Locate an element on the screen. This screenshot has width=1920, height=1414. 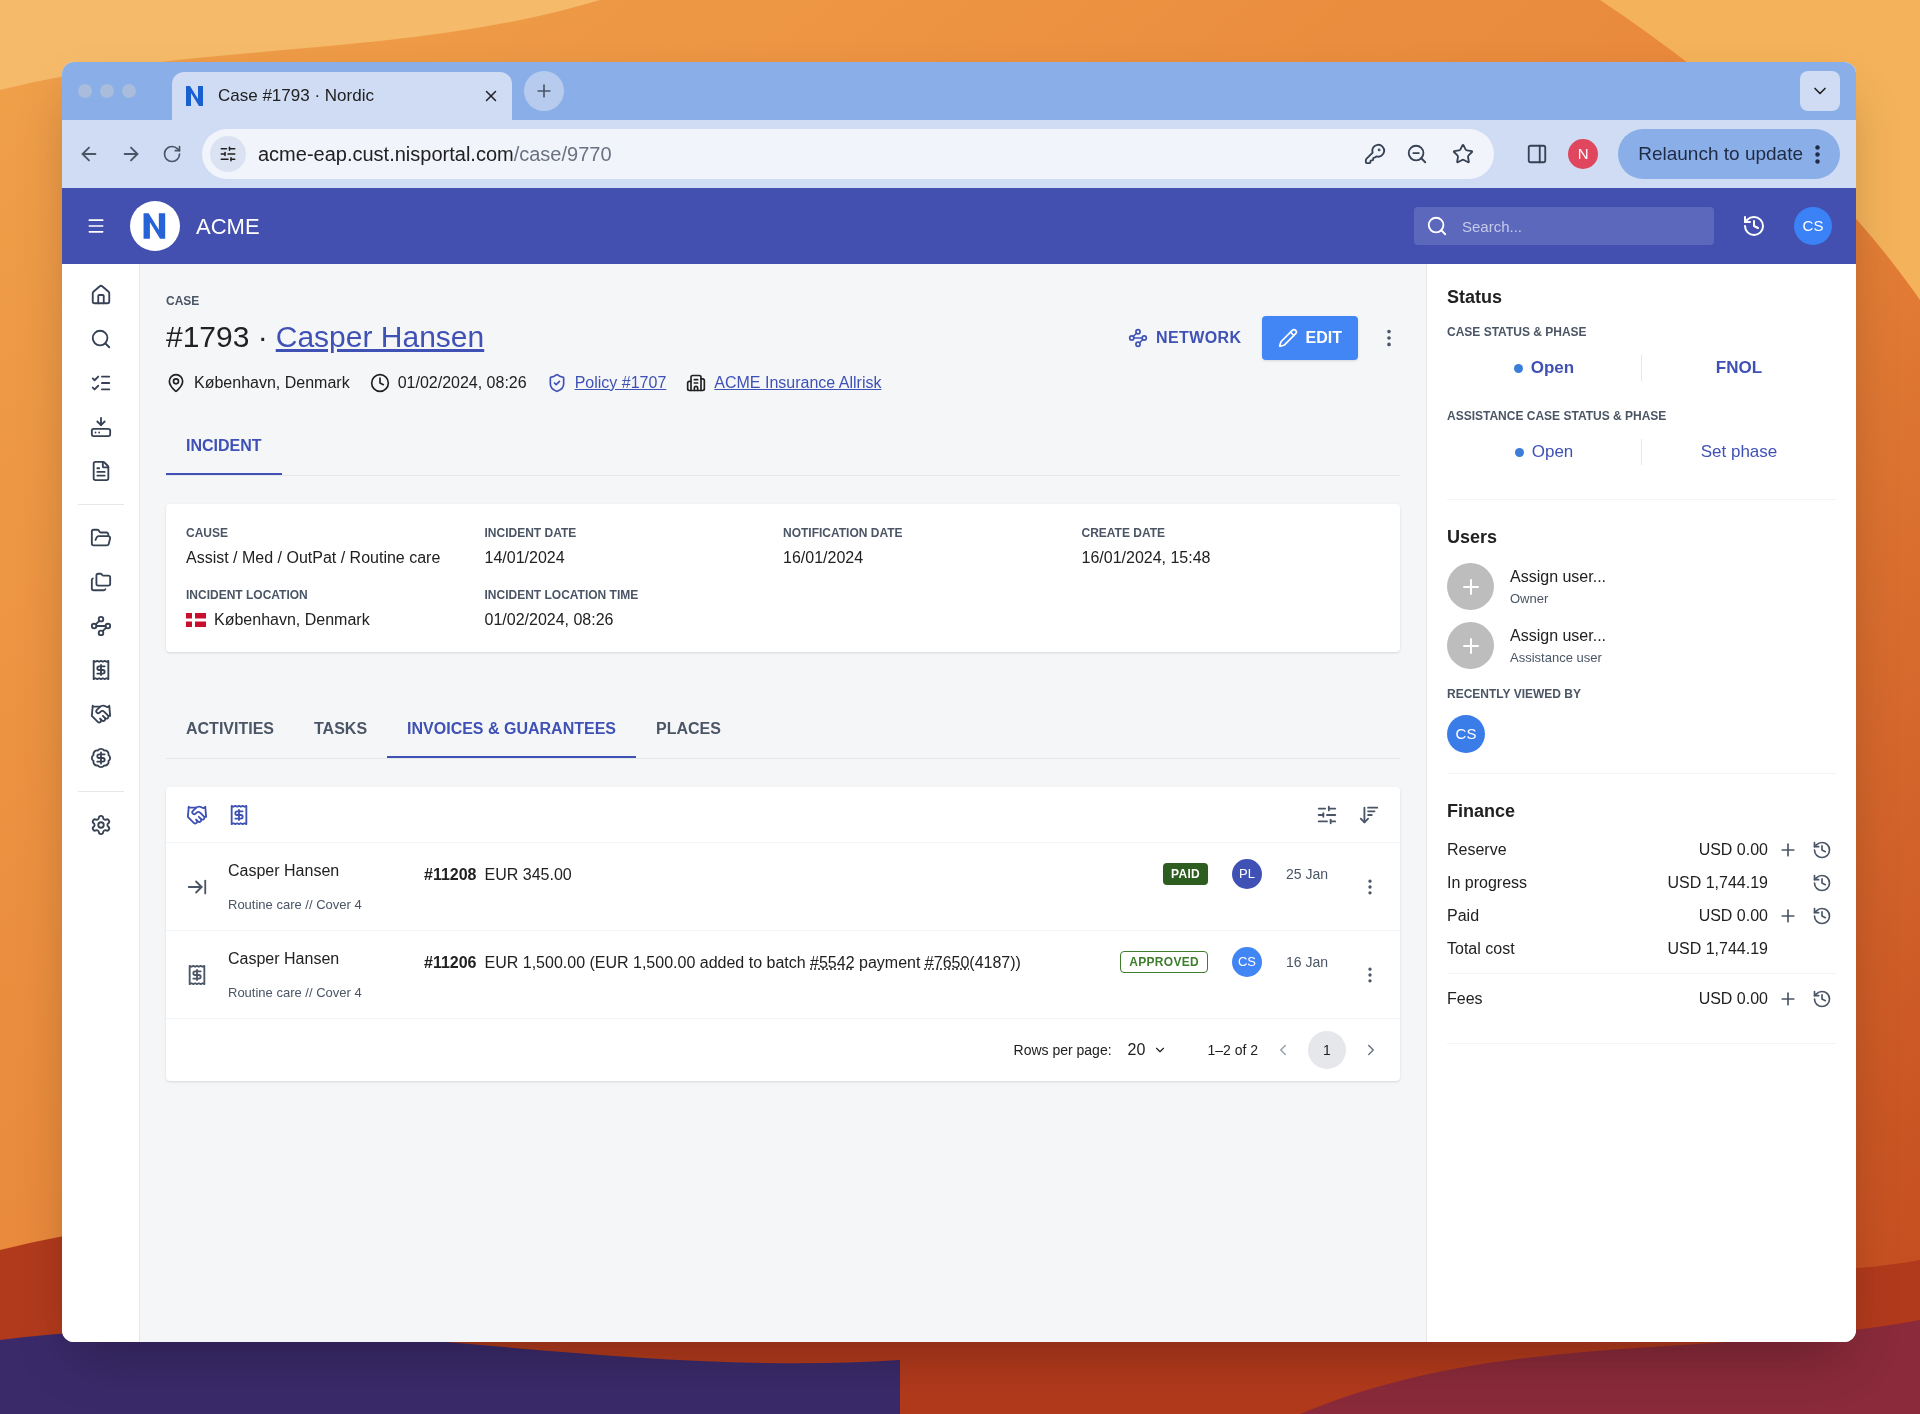
phase-button: FNOL is located at coordinates (1739, 368).